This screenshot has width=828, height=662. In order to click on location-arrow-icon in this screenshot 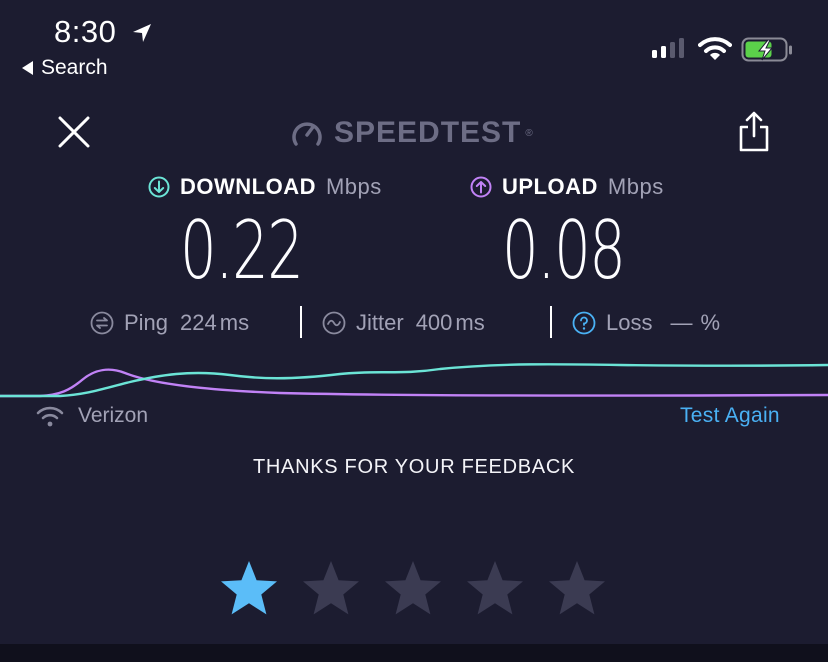, I will do `click(142, 33)`.